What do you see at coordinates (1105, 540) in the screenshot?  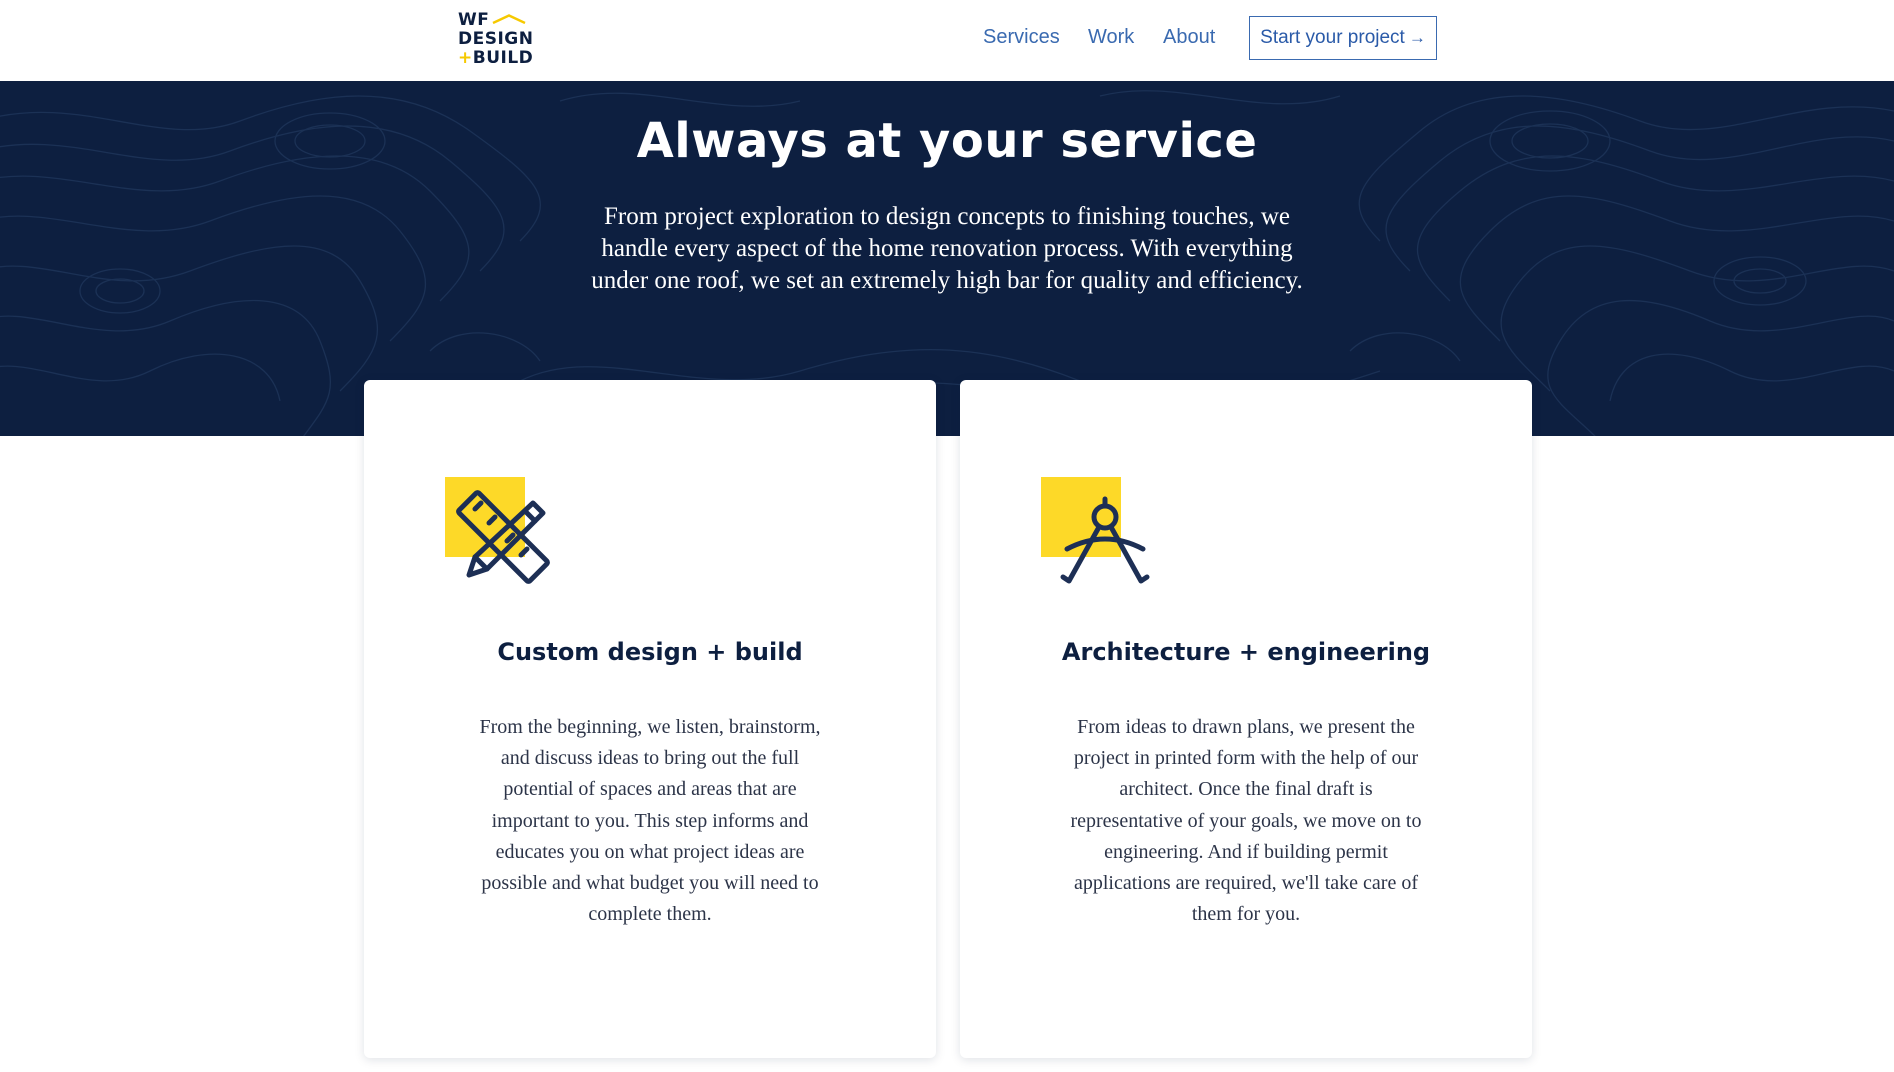 I see `compass-icon` at bounding box center [1105, 540].